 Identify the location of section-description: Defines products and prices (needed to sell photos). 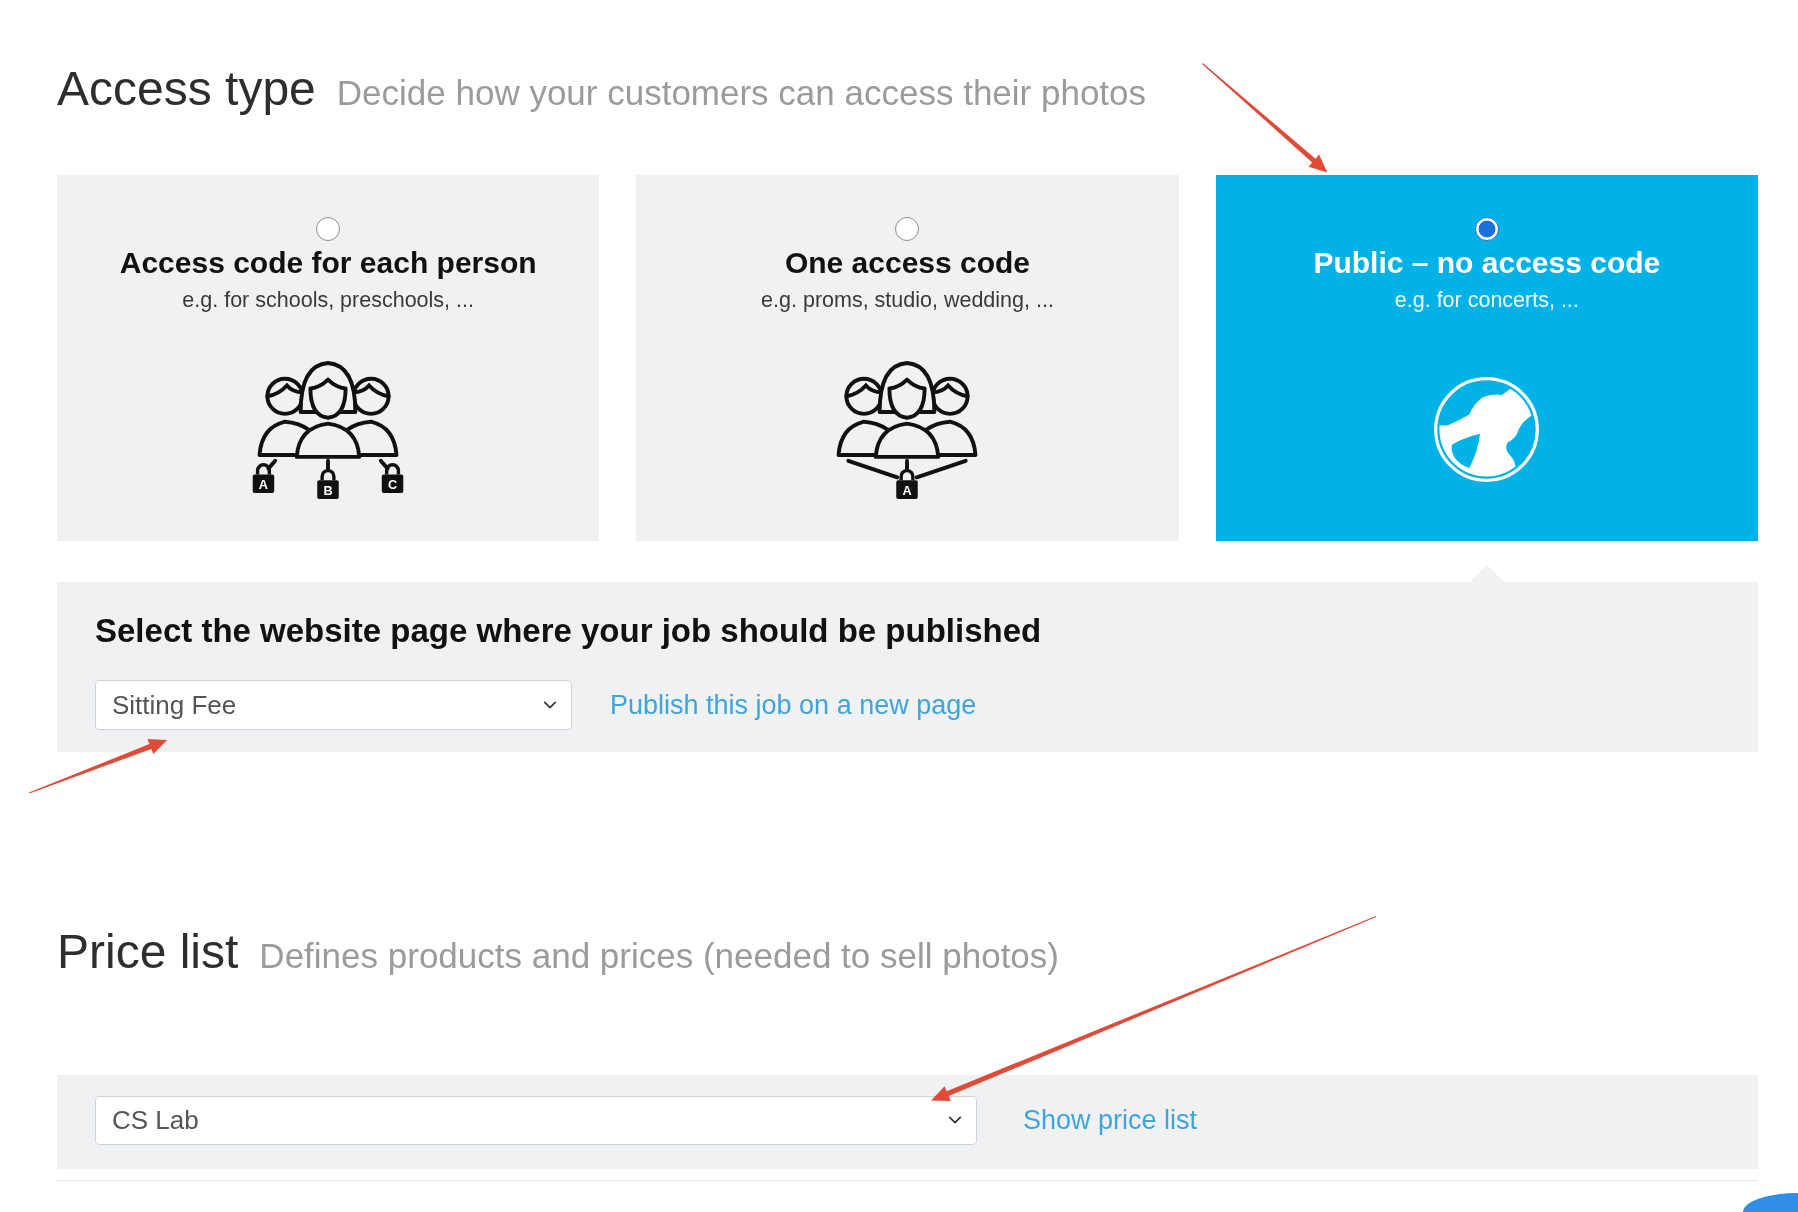
(659, 956).